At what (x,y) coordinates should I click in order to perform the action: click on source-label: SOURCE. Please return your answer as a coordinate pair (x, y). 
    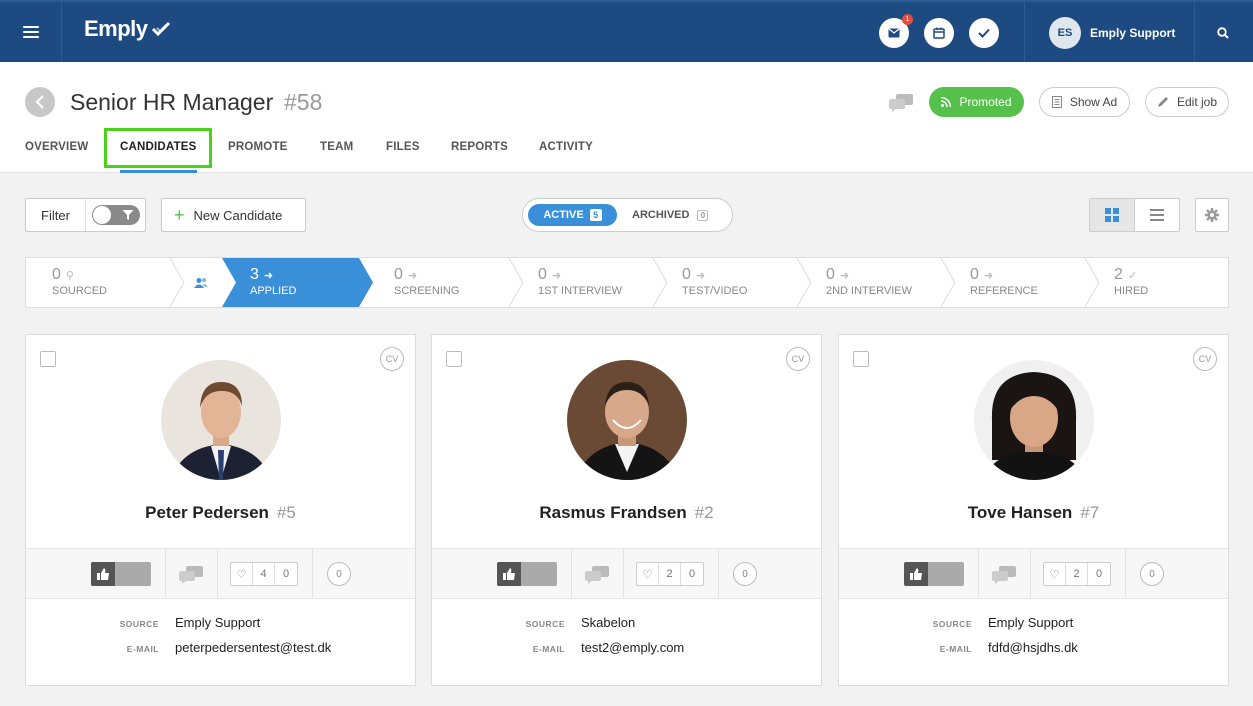
    Looking at the image, I should click on (545, 624).